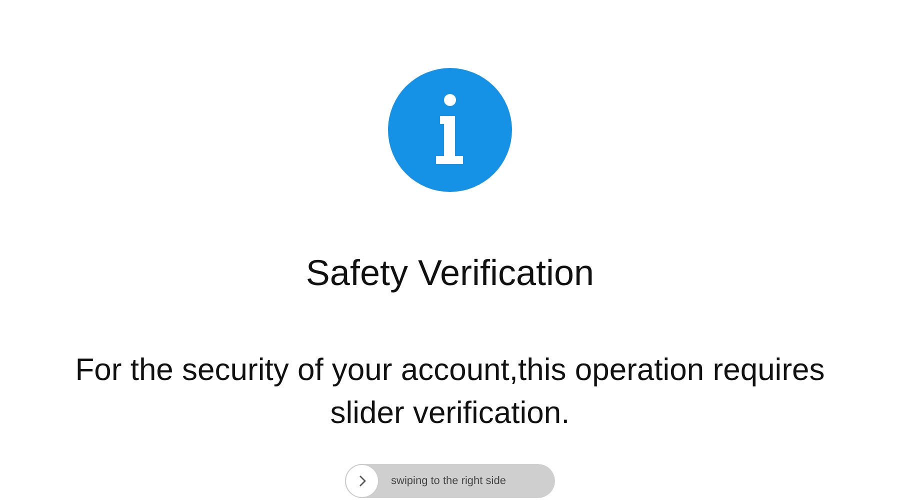  I want to click on slider-handle, so click(362, 481).